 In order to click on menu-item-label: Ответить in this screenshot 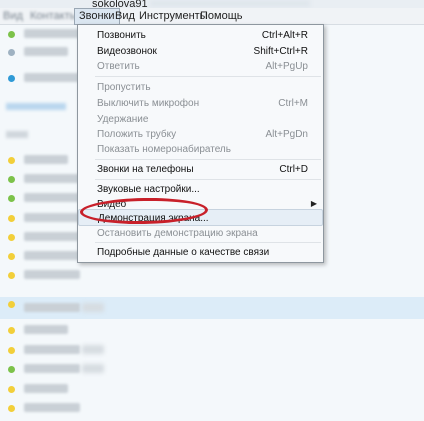, I will do `click(118, 66)`.